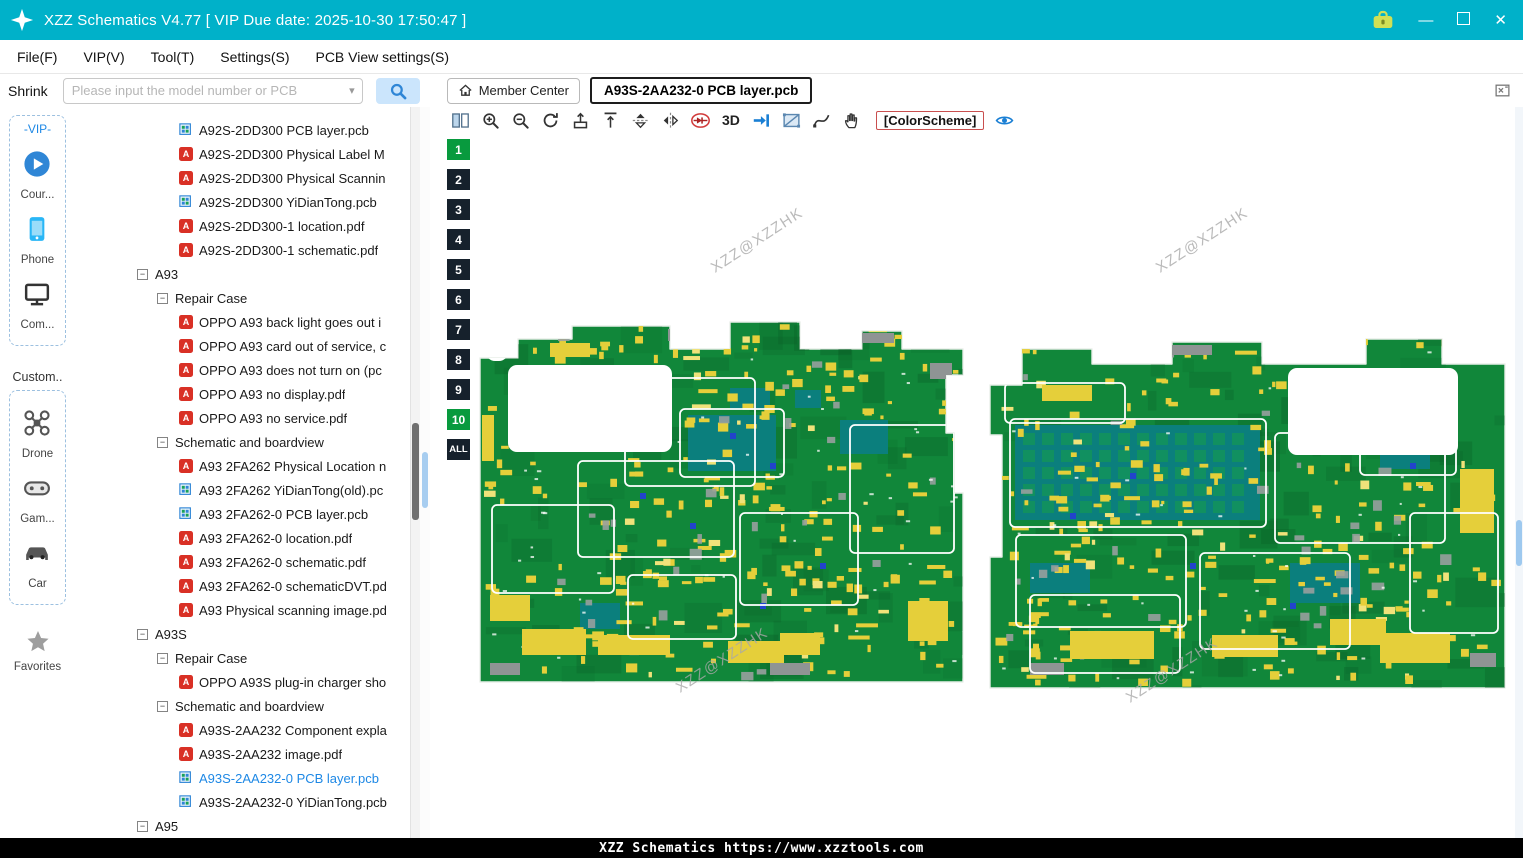 This screenshot has height=858, width=1523. I want to click on layer-button-8: 8, so click(458, 359).